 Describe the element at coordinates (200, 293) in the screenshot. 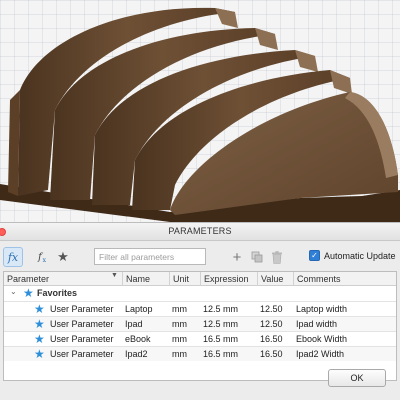

I see `favorites-group-row: ⌄ ★ Favorites` at that location.